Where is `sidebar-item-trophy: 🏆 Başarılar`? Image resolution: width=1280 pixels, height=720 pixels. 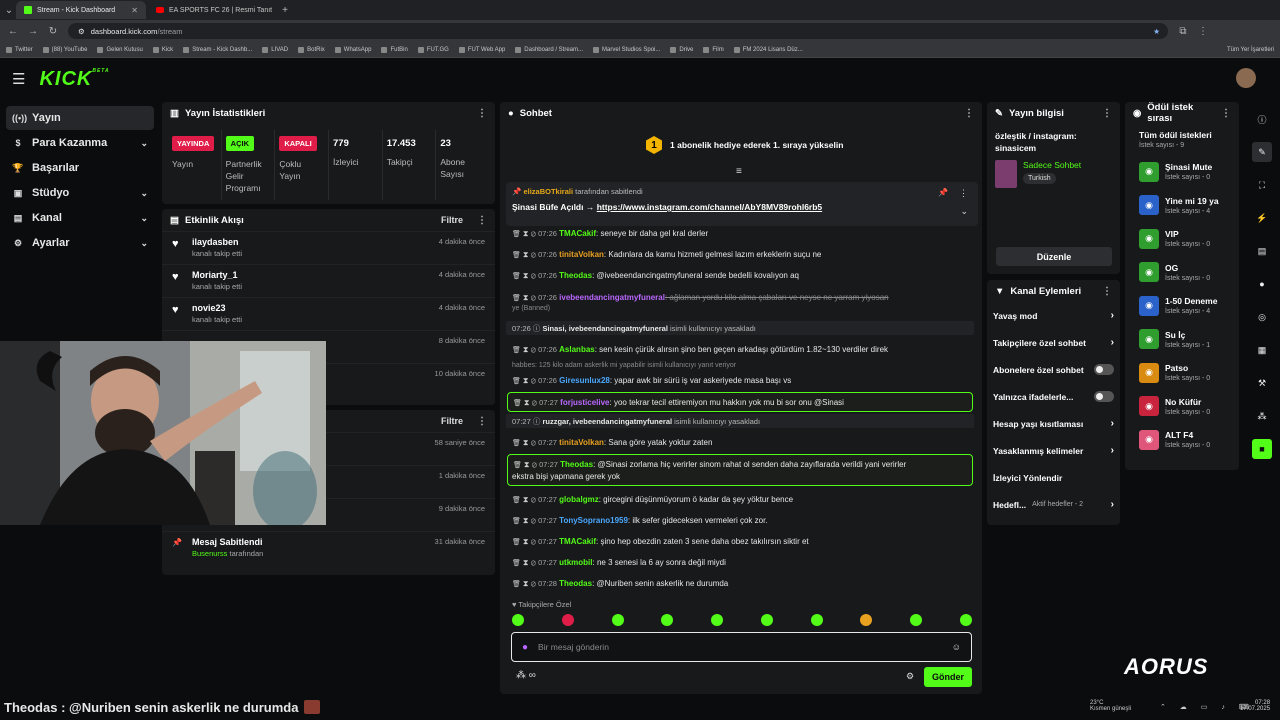 sidebar-item-trophy: 🏆 Başarılar is located at coordinates (80, 168).